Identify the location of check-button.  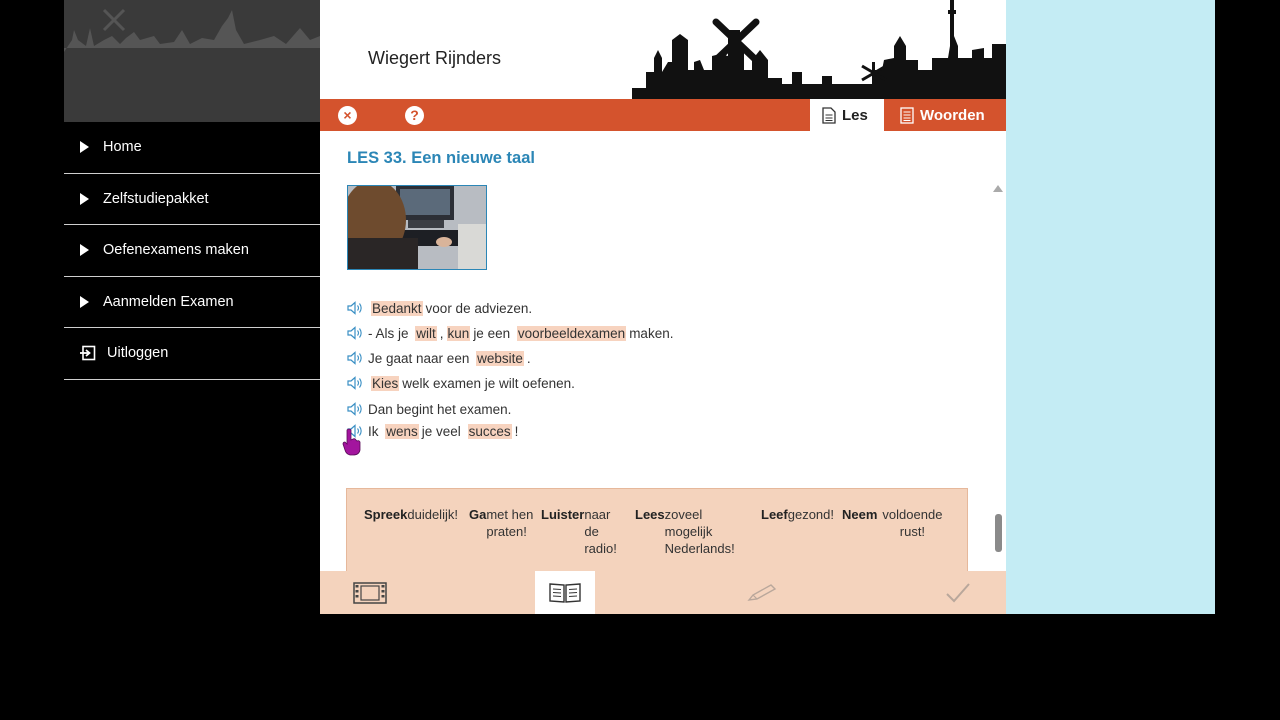
(958, 592).